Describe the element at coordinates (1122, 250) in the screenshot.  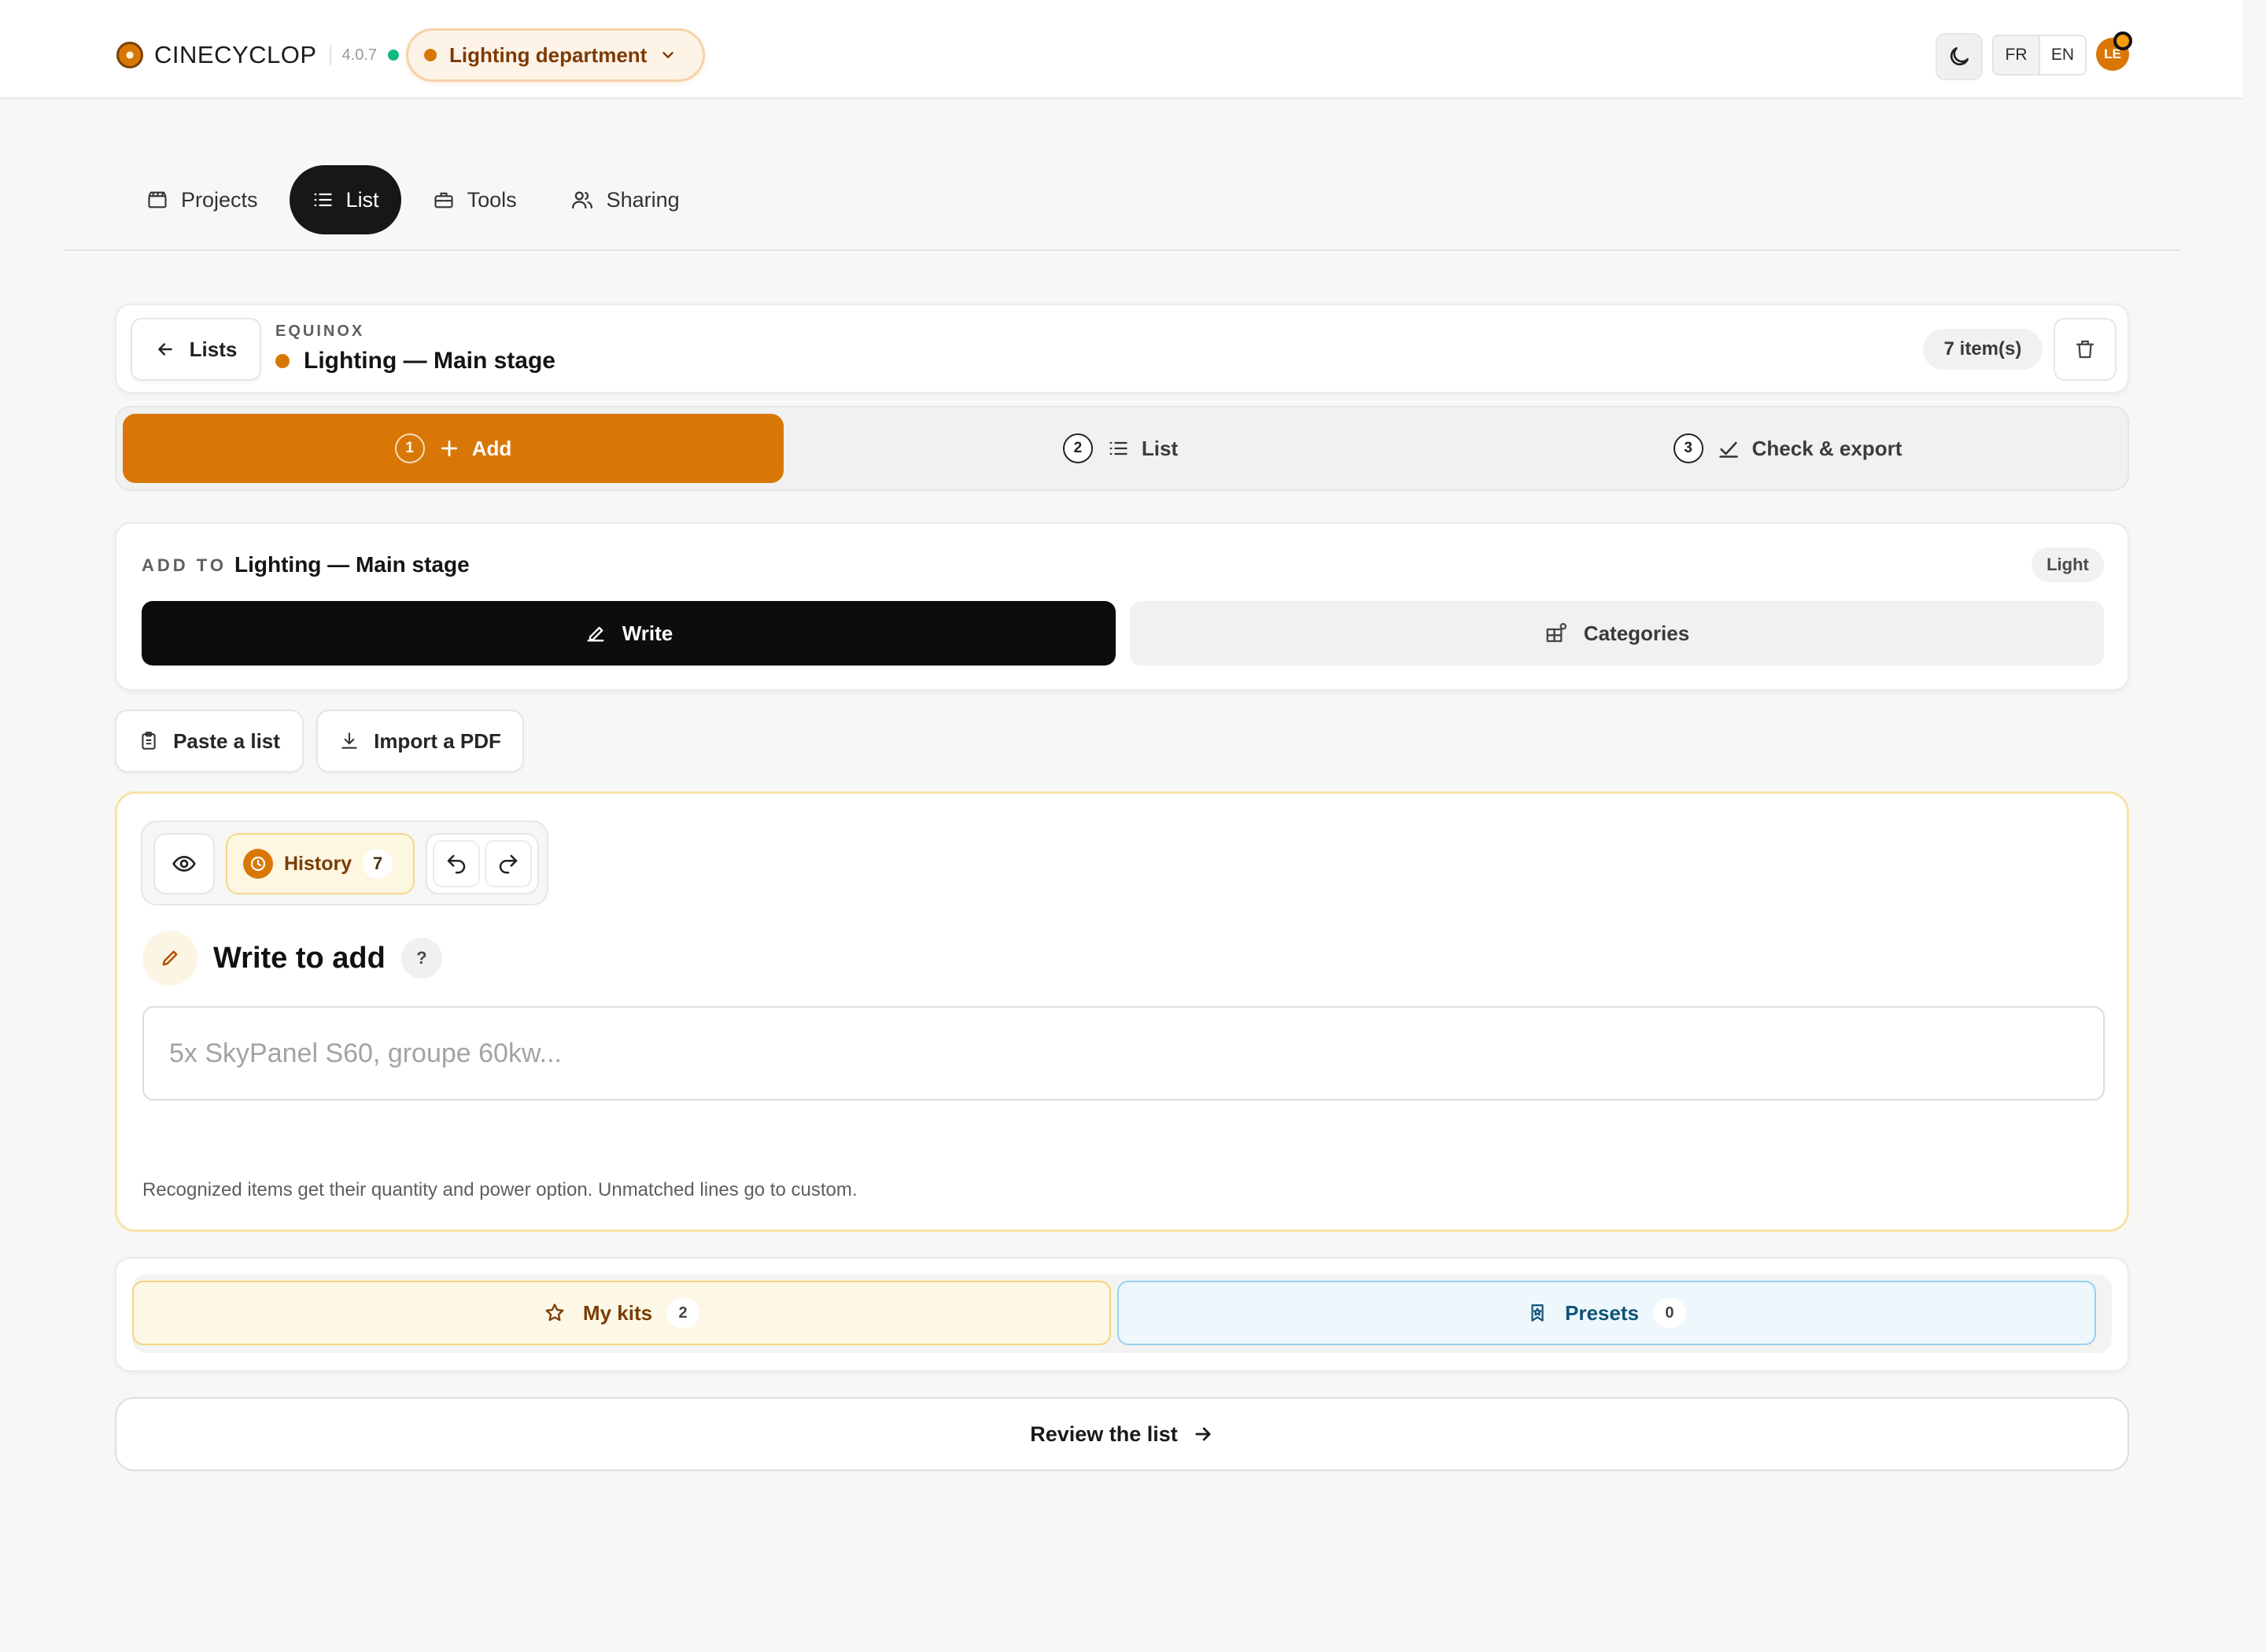
I see `navigation-divider` at that location.